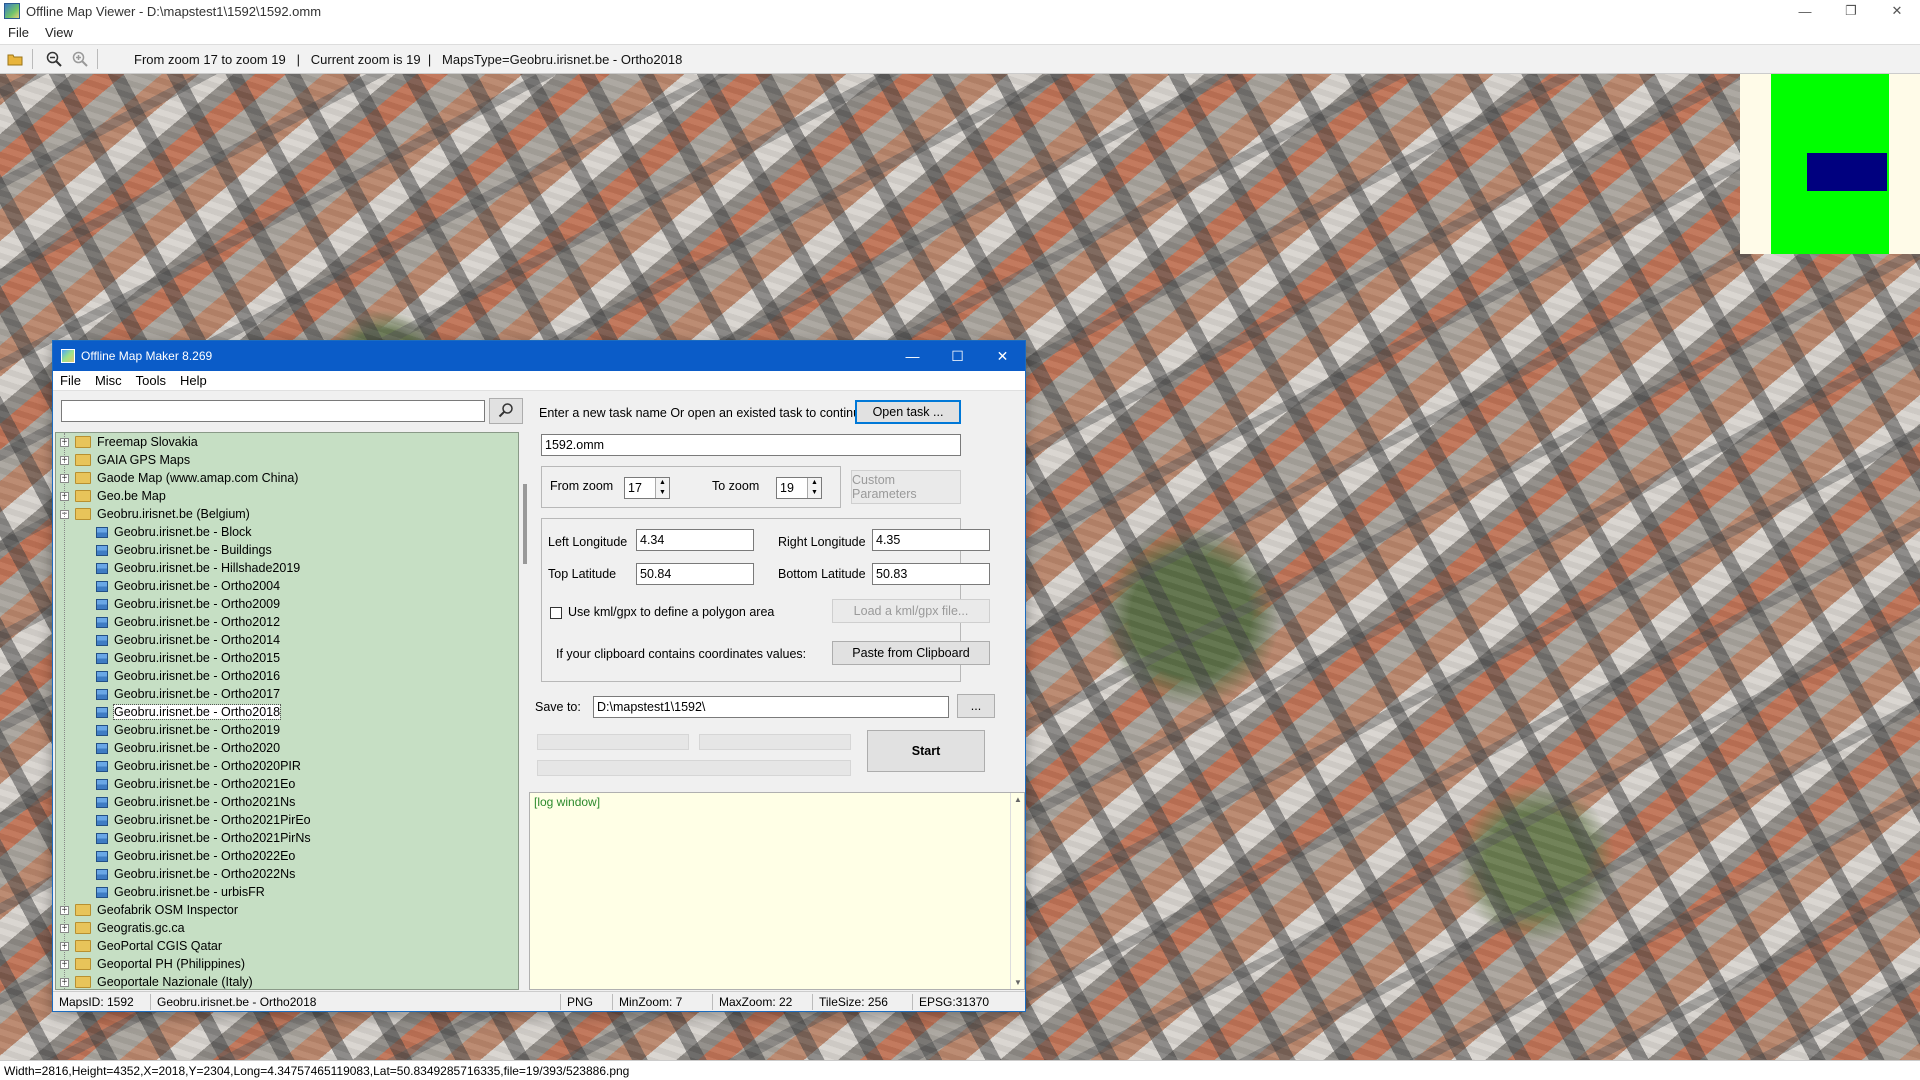  What do you see at coordinates (1830, 164) in the screenshot?
I see `minimap` at bounding box center [1830, 164].